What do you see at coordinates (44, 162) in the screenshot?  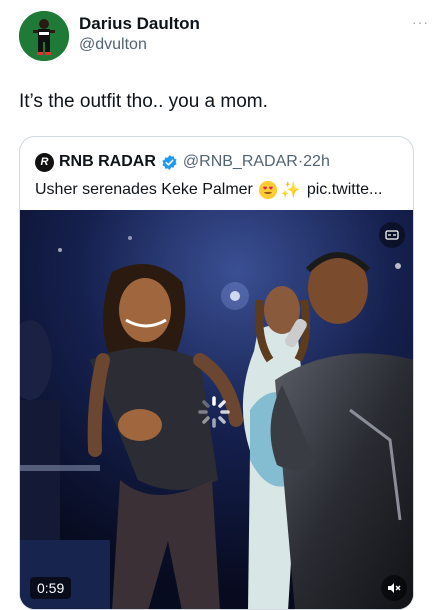 I see `rnb-radar-logo: R` at bounding box center [44, 162].